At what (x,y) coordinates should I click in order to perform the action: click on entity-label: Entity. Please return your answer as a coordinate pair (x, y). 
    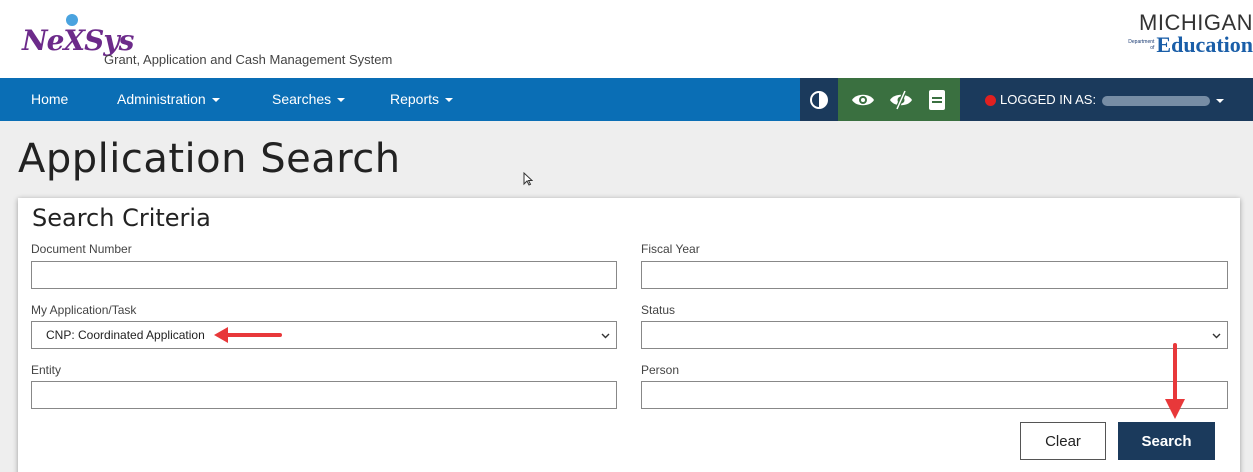
    Looking at the image, I should click on (46, 370).